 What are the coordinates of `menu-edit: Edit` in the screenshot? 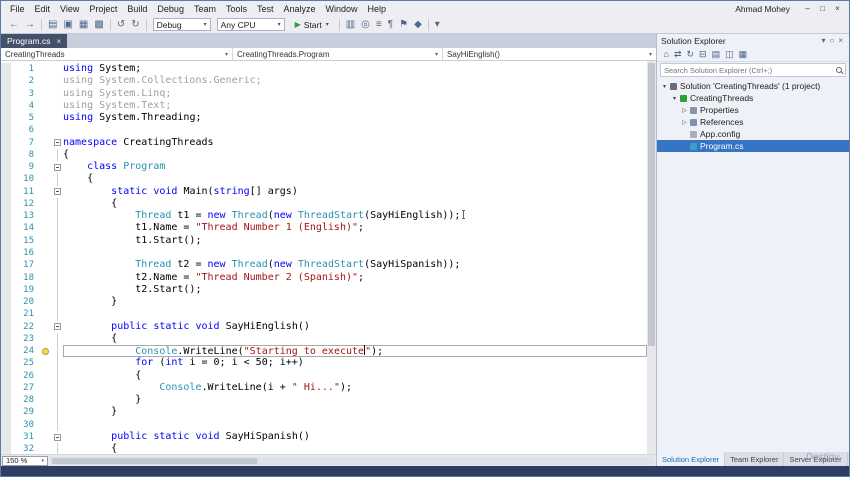 It's located at (43, 9).